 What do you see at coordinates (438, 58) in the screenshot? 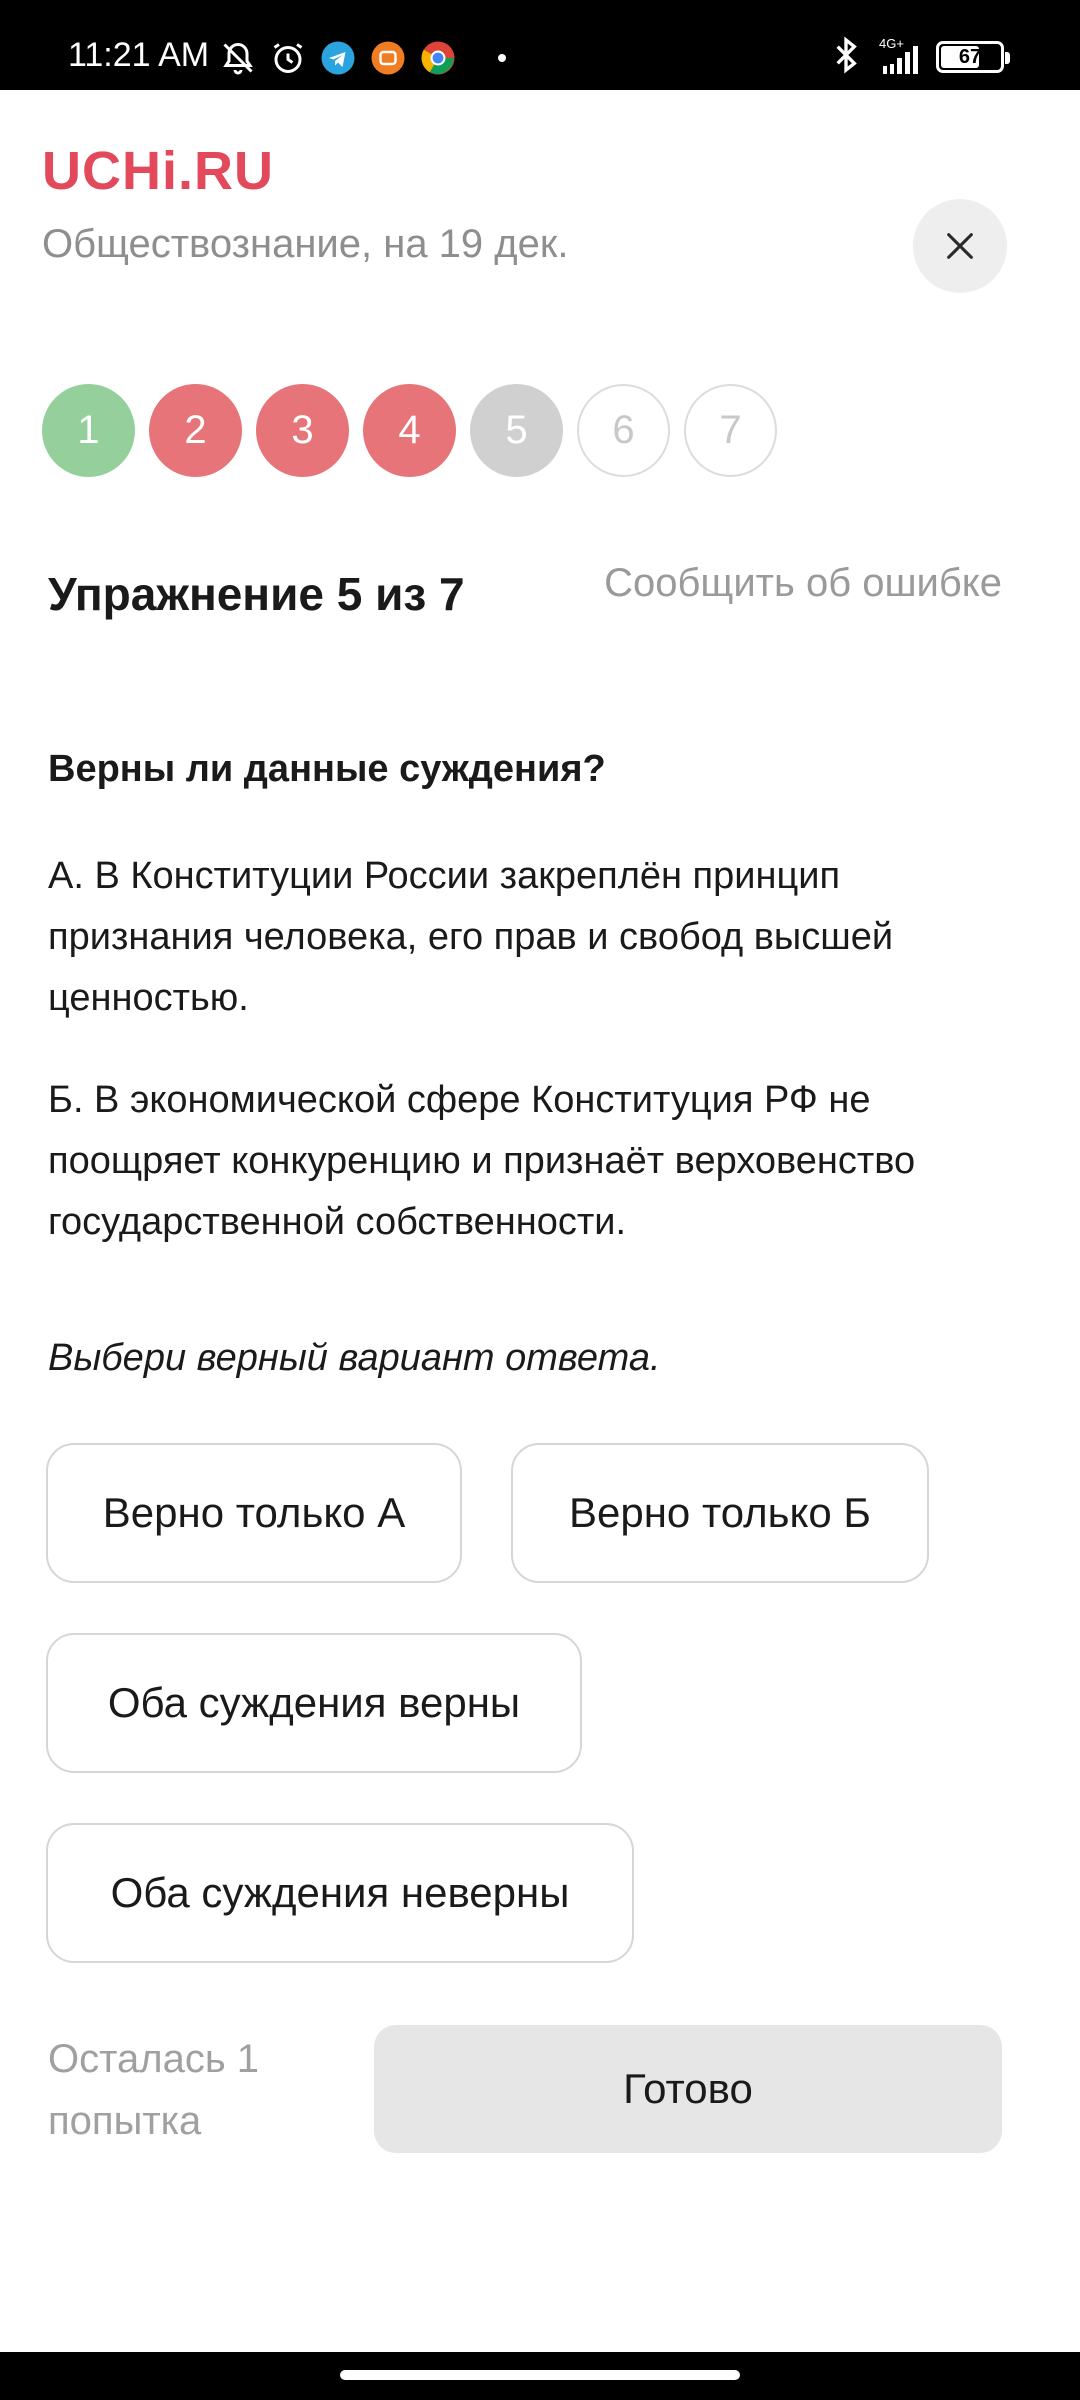
I see `chrome-icon` at bounding box center [438, 58].